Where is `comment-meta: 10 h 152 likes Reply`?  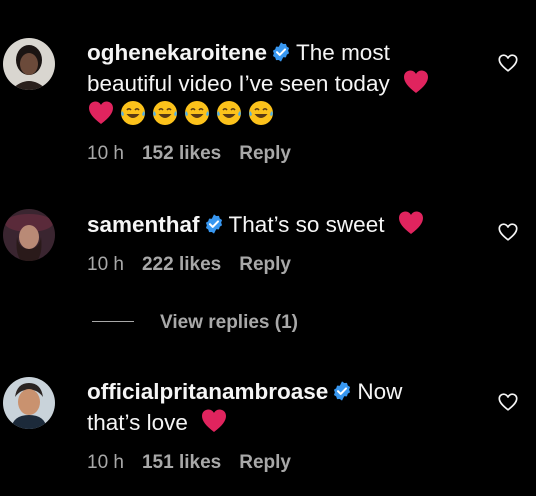
comment-meta: 10 h 152 likes Reply is located at coordinates (189, 154).